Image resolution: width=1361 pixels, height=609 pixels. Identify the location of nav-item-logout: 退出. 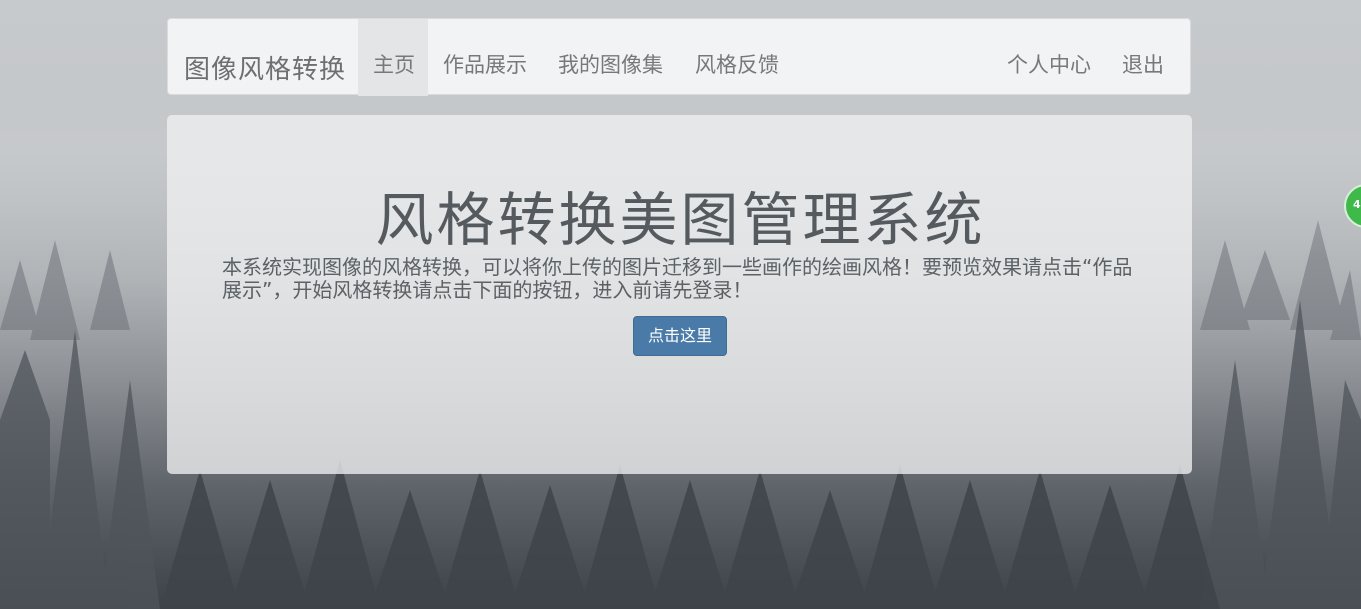
(1143, 57).